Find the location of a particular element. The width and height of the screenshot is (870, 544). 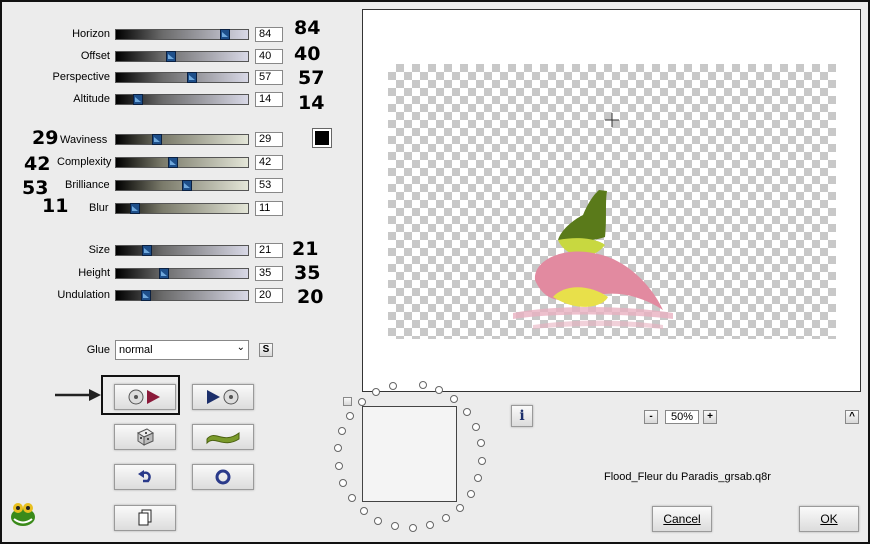

waviness-label: Waviness is located at coordinates (84, 140).